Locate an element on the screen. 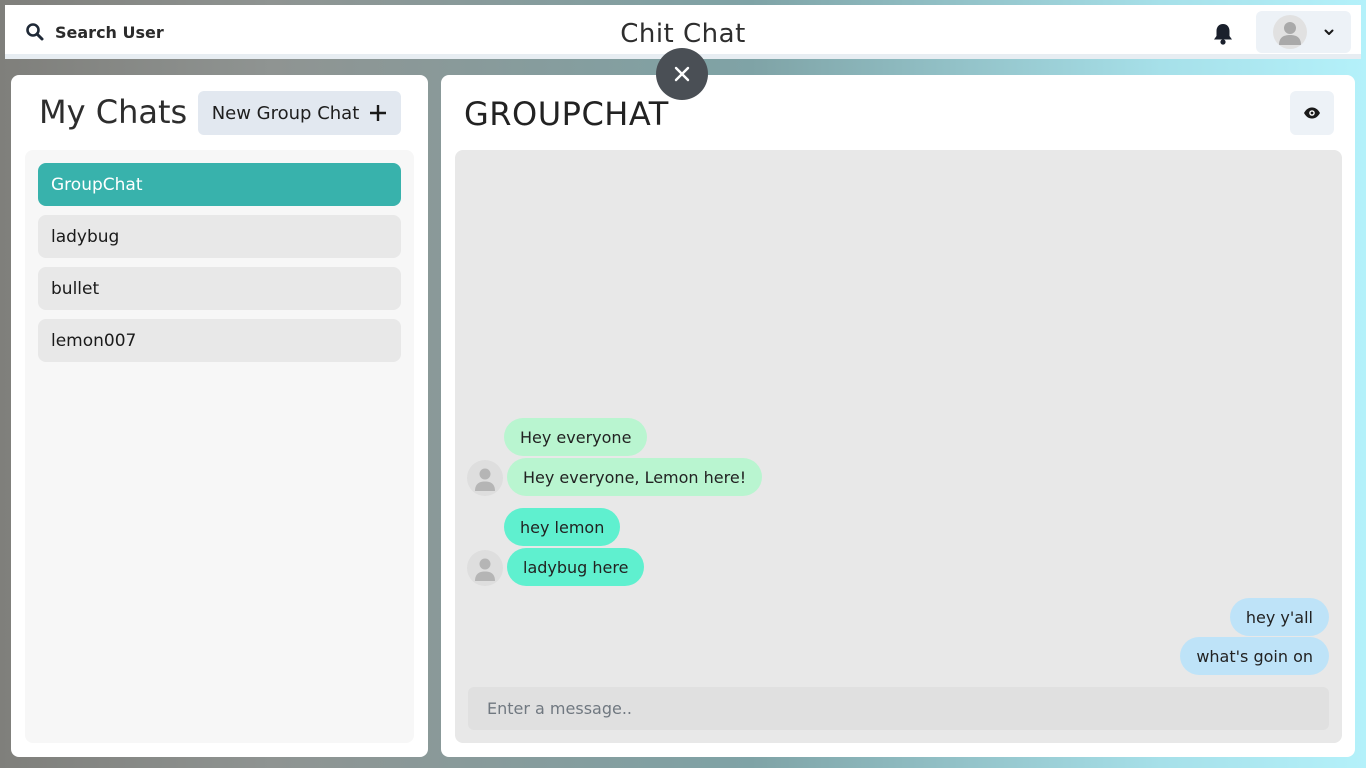 This screenshot has width=1366, height=768. plus-icon is located at coordinates (378, 113).